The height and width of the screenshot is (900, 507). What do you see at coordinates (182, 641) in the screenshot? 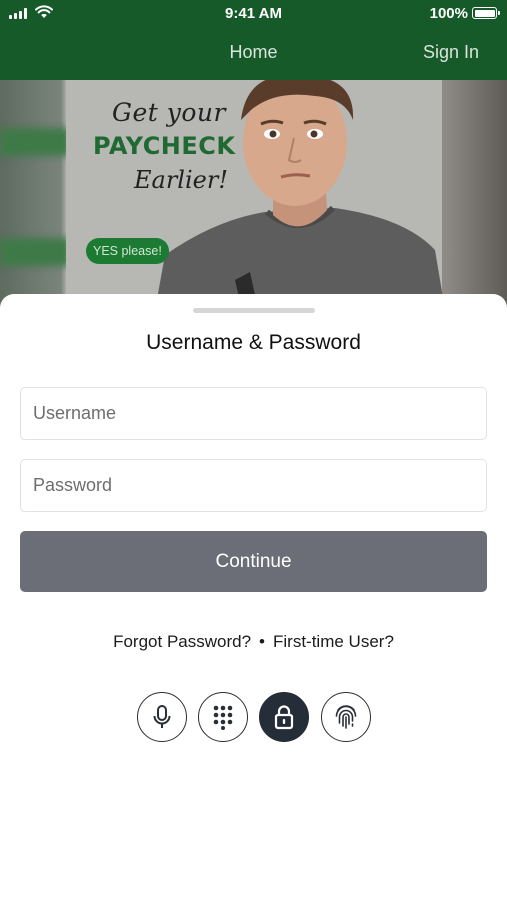
I see `forgot-password-link: Forgot Password?` at bounding box center [182, 641].